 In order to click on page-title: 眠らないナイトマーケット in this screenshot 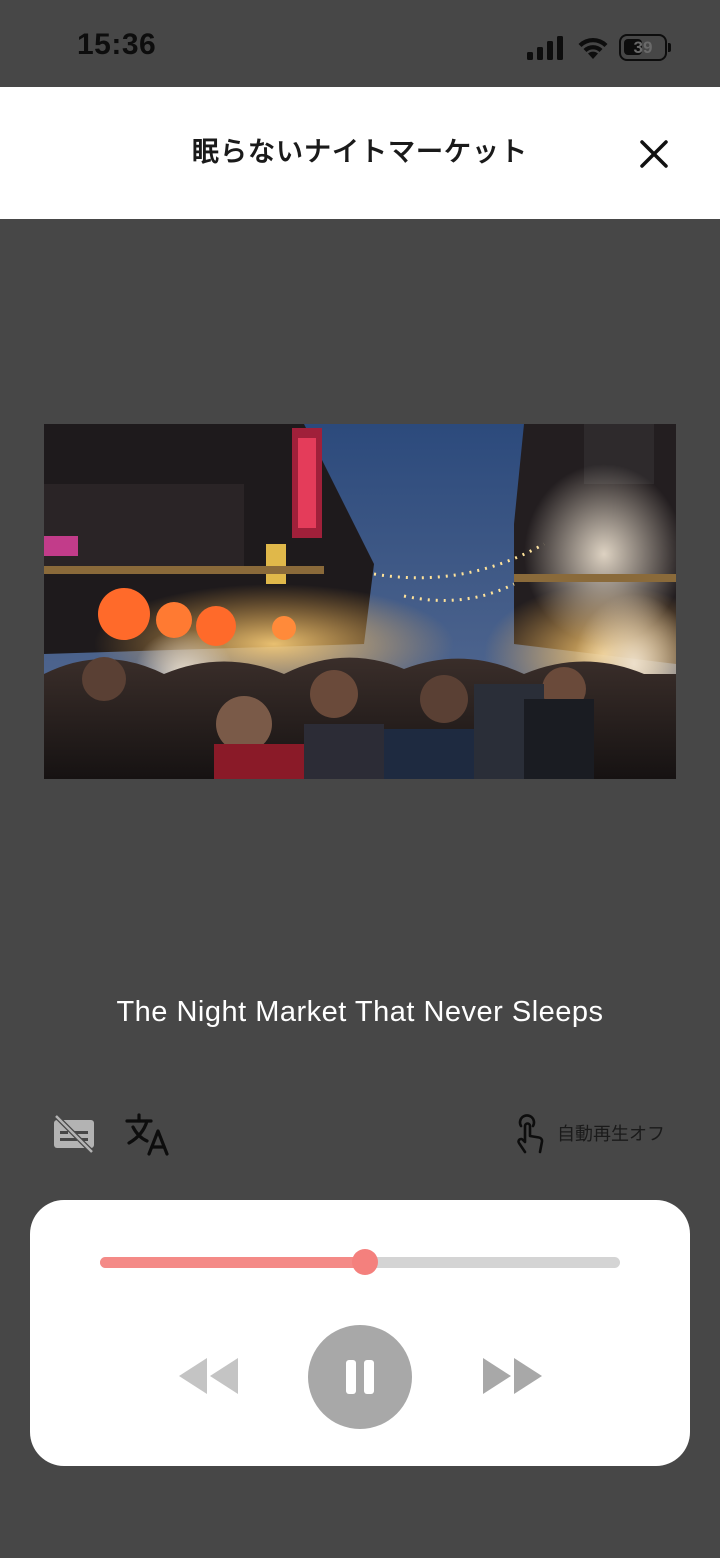, I will do `click(360, 152)`.